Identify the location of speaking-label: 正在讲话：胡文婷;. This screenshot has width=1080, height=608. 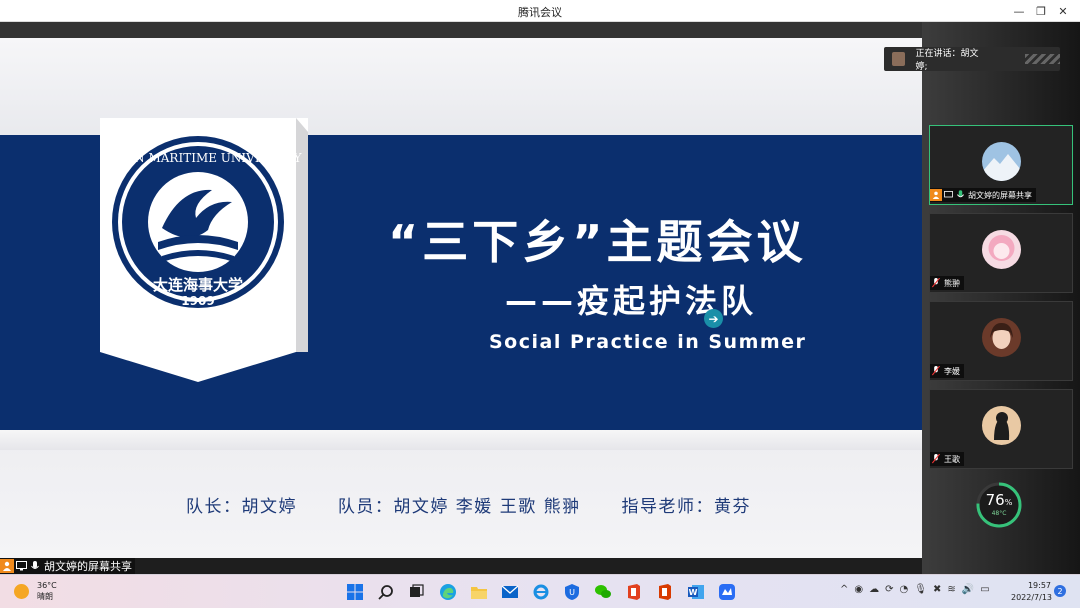
(947, 60).